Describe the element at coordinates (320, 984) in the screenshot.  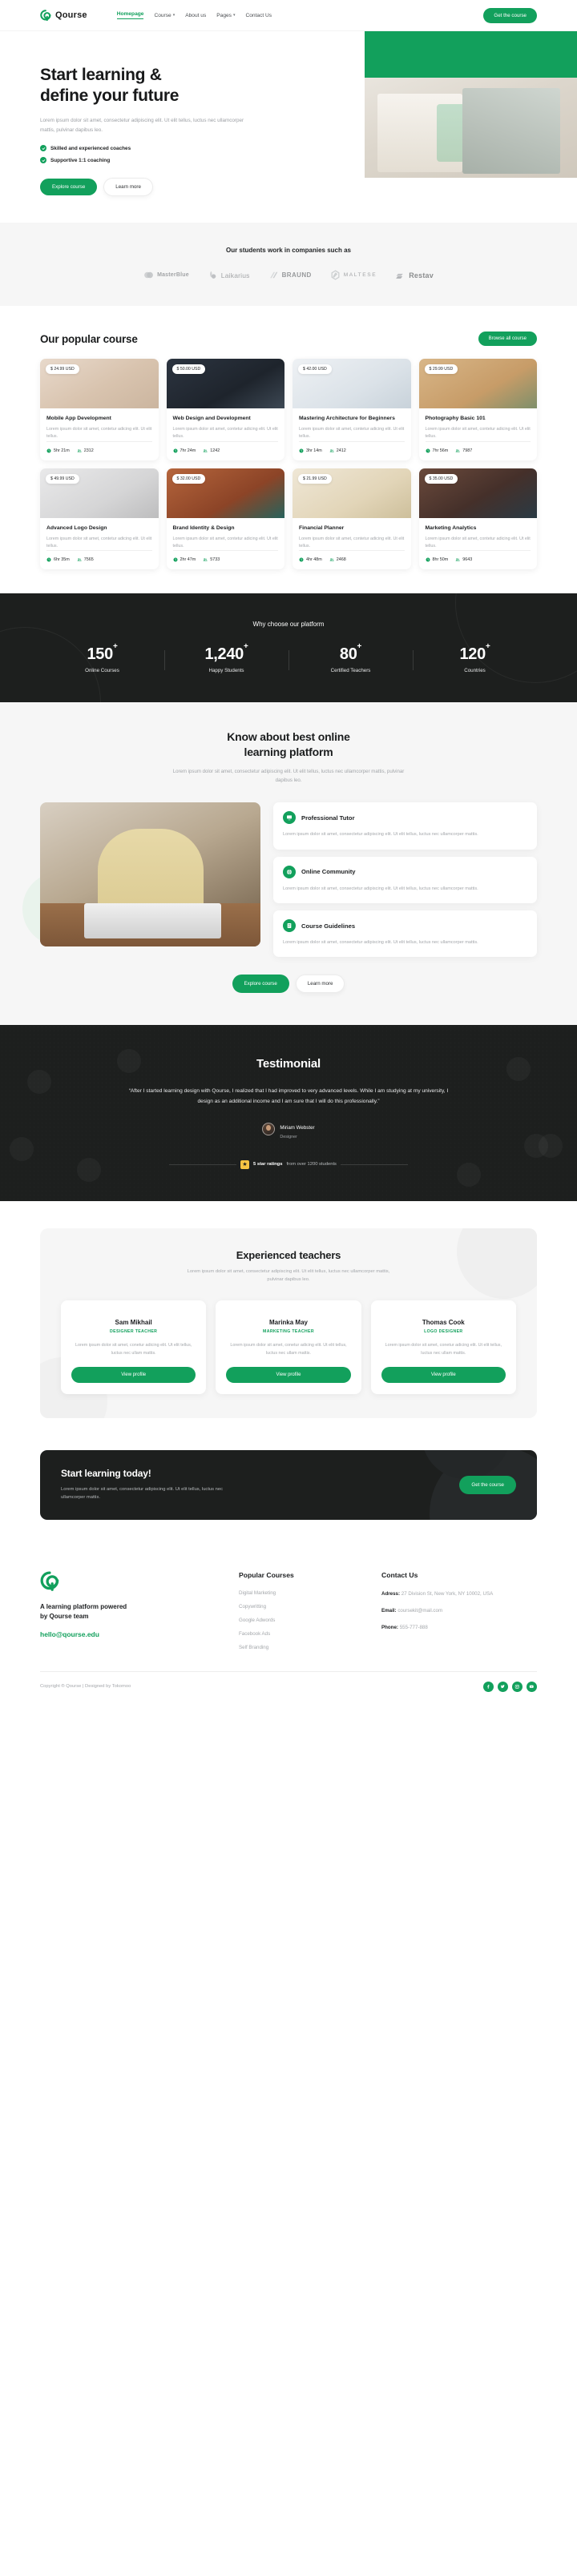
I see `learn-more-button-secondary: Learn more` at that location.